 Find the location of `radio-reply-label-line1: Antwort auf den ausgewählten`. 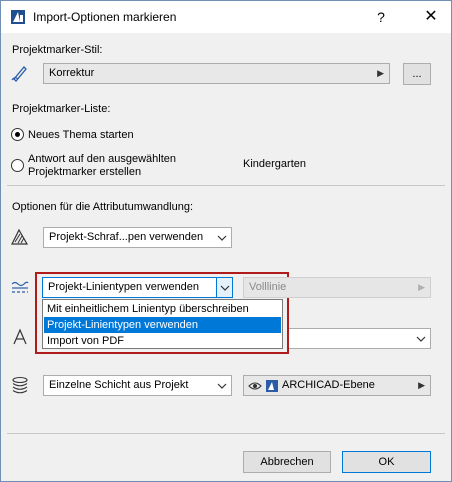

radio-reply-label-line1: Antwort auf den ausgewählten is located at coordinates (102, 159).